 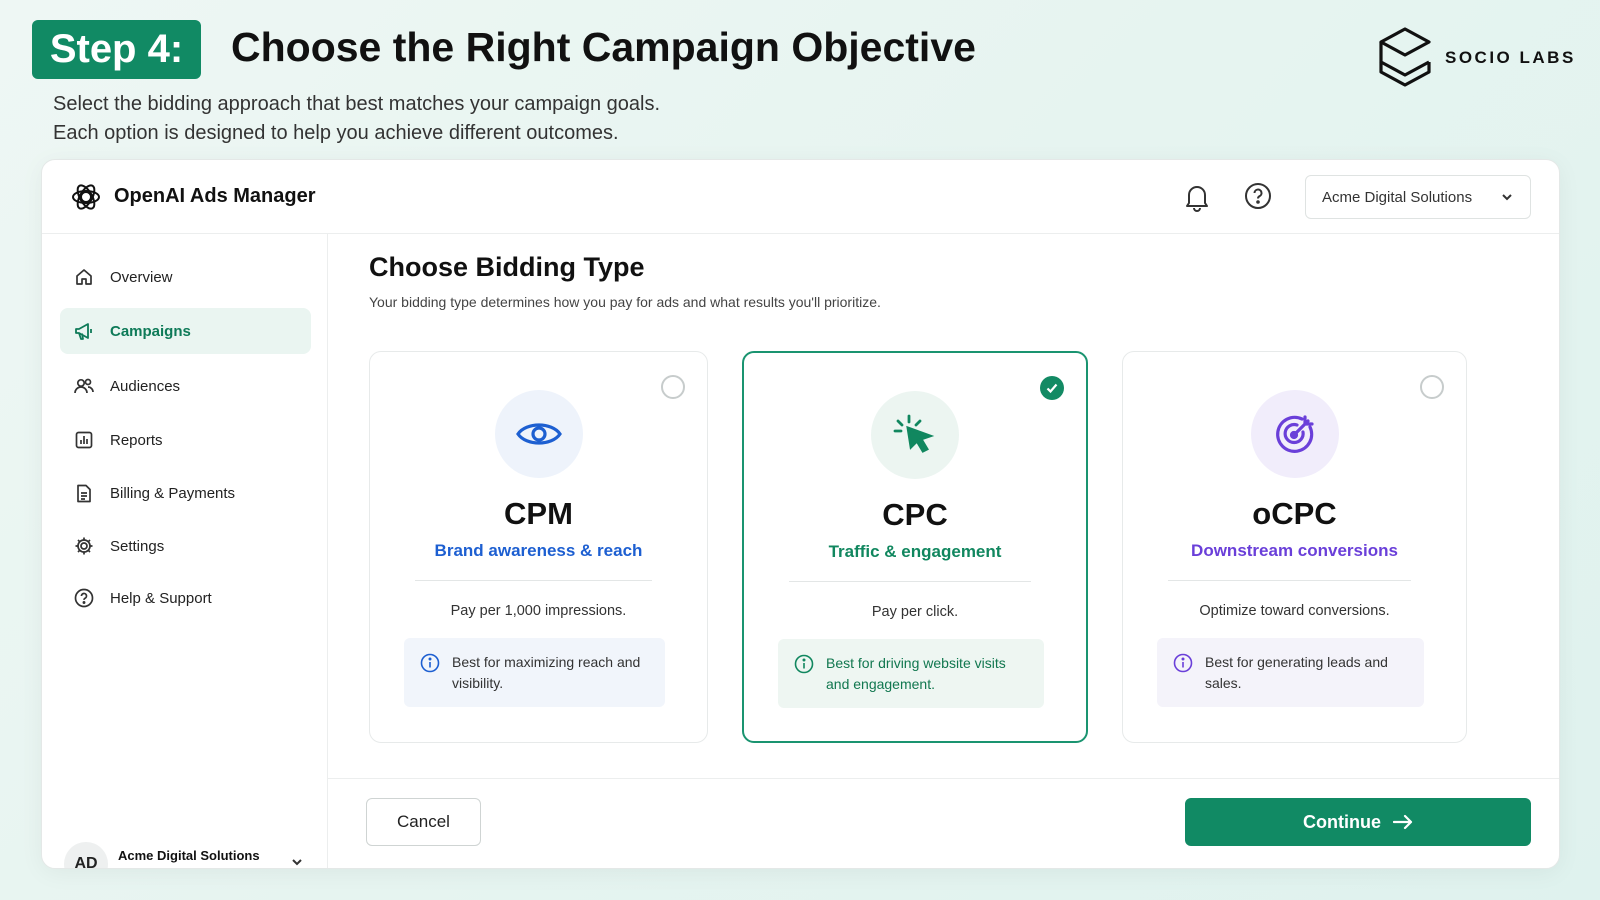 I want to click on sidebar-item-billing: Billing & Payments, so click(x=185, y=493).